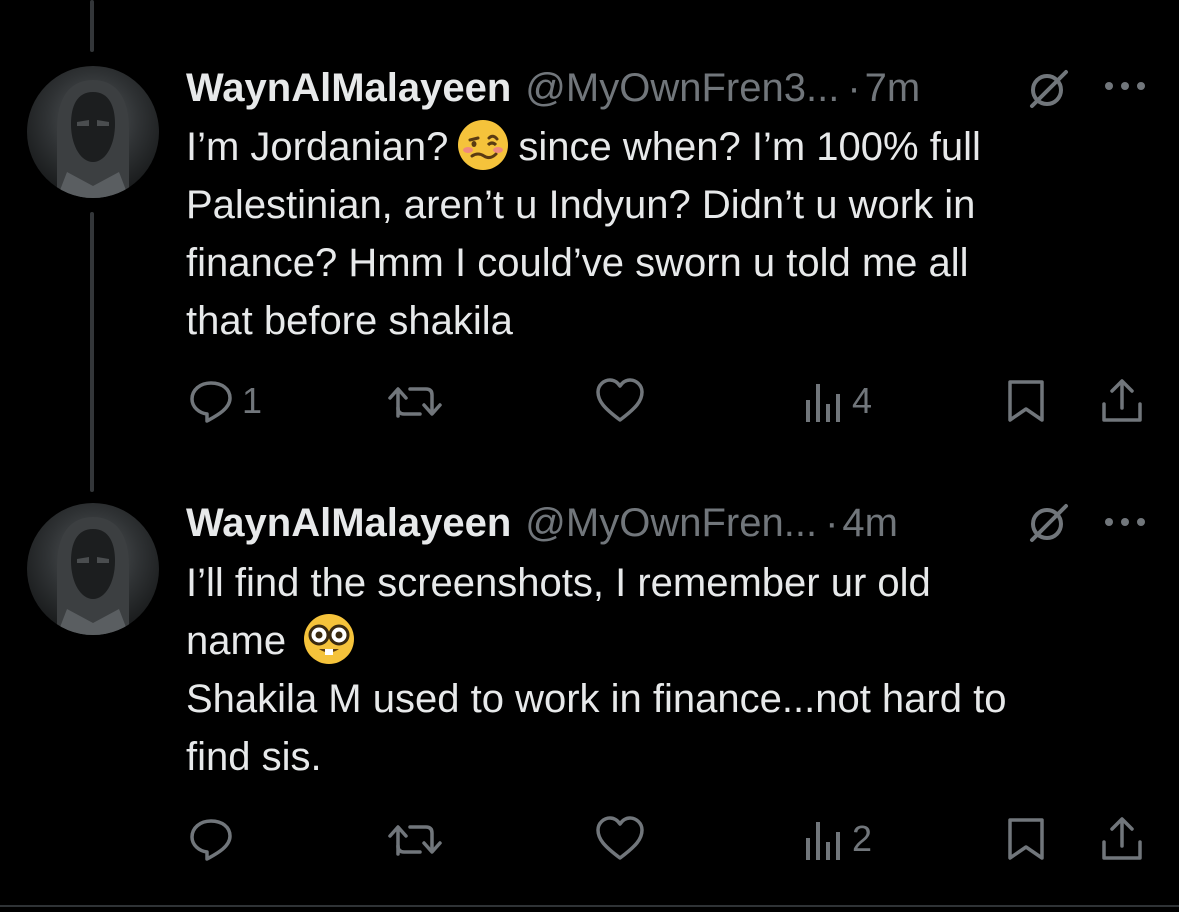  What do you see at coordinates (254, 757) in the screenshot?
I see `tweet-line: find sis.` at bounding box center [254, 757].